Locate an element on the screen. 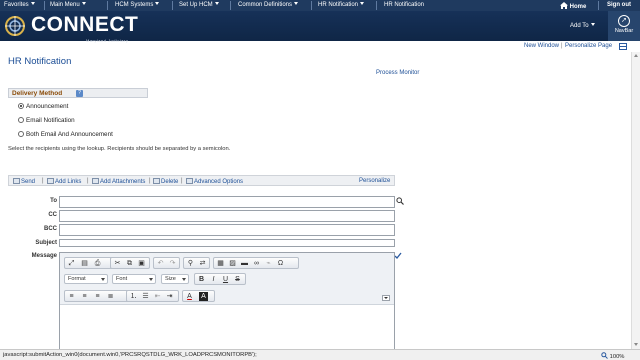  option-email-notification: Email Notification is located at coordinates (46, 120).